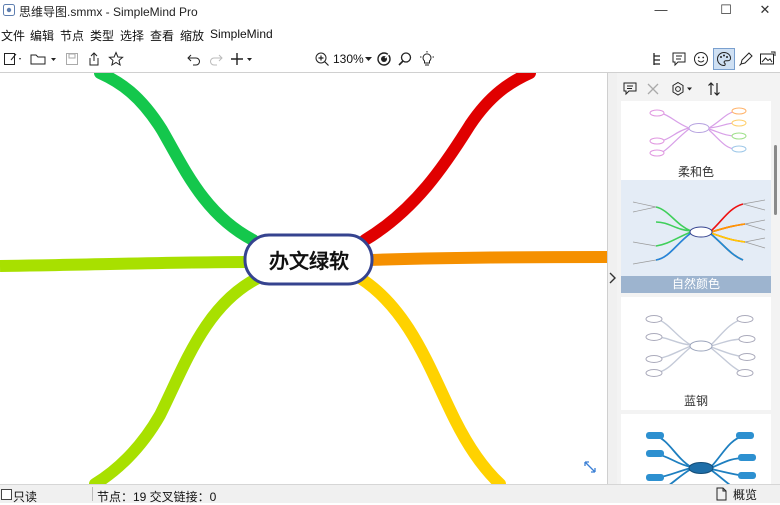 This screenshot has height=505, width=780. I want to click on style-item-soft: 柔和色, so click(696, 143).